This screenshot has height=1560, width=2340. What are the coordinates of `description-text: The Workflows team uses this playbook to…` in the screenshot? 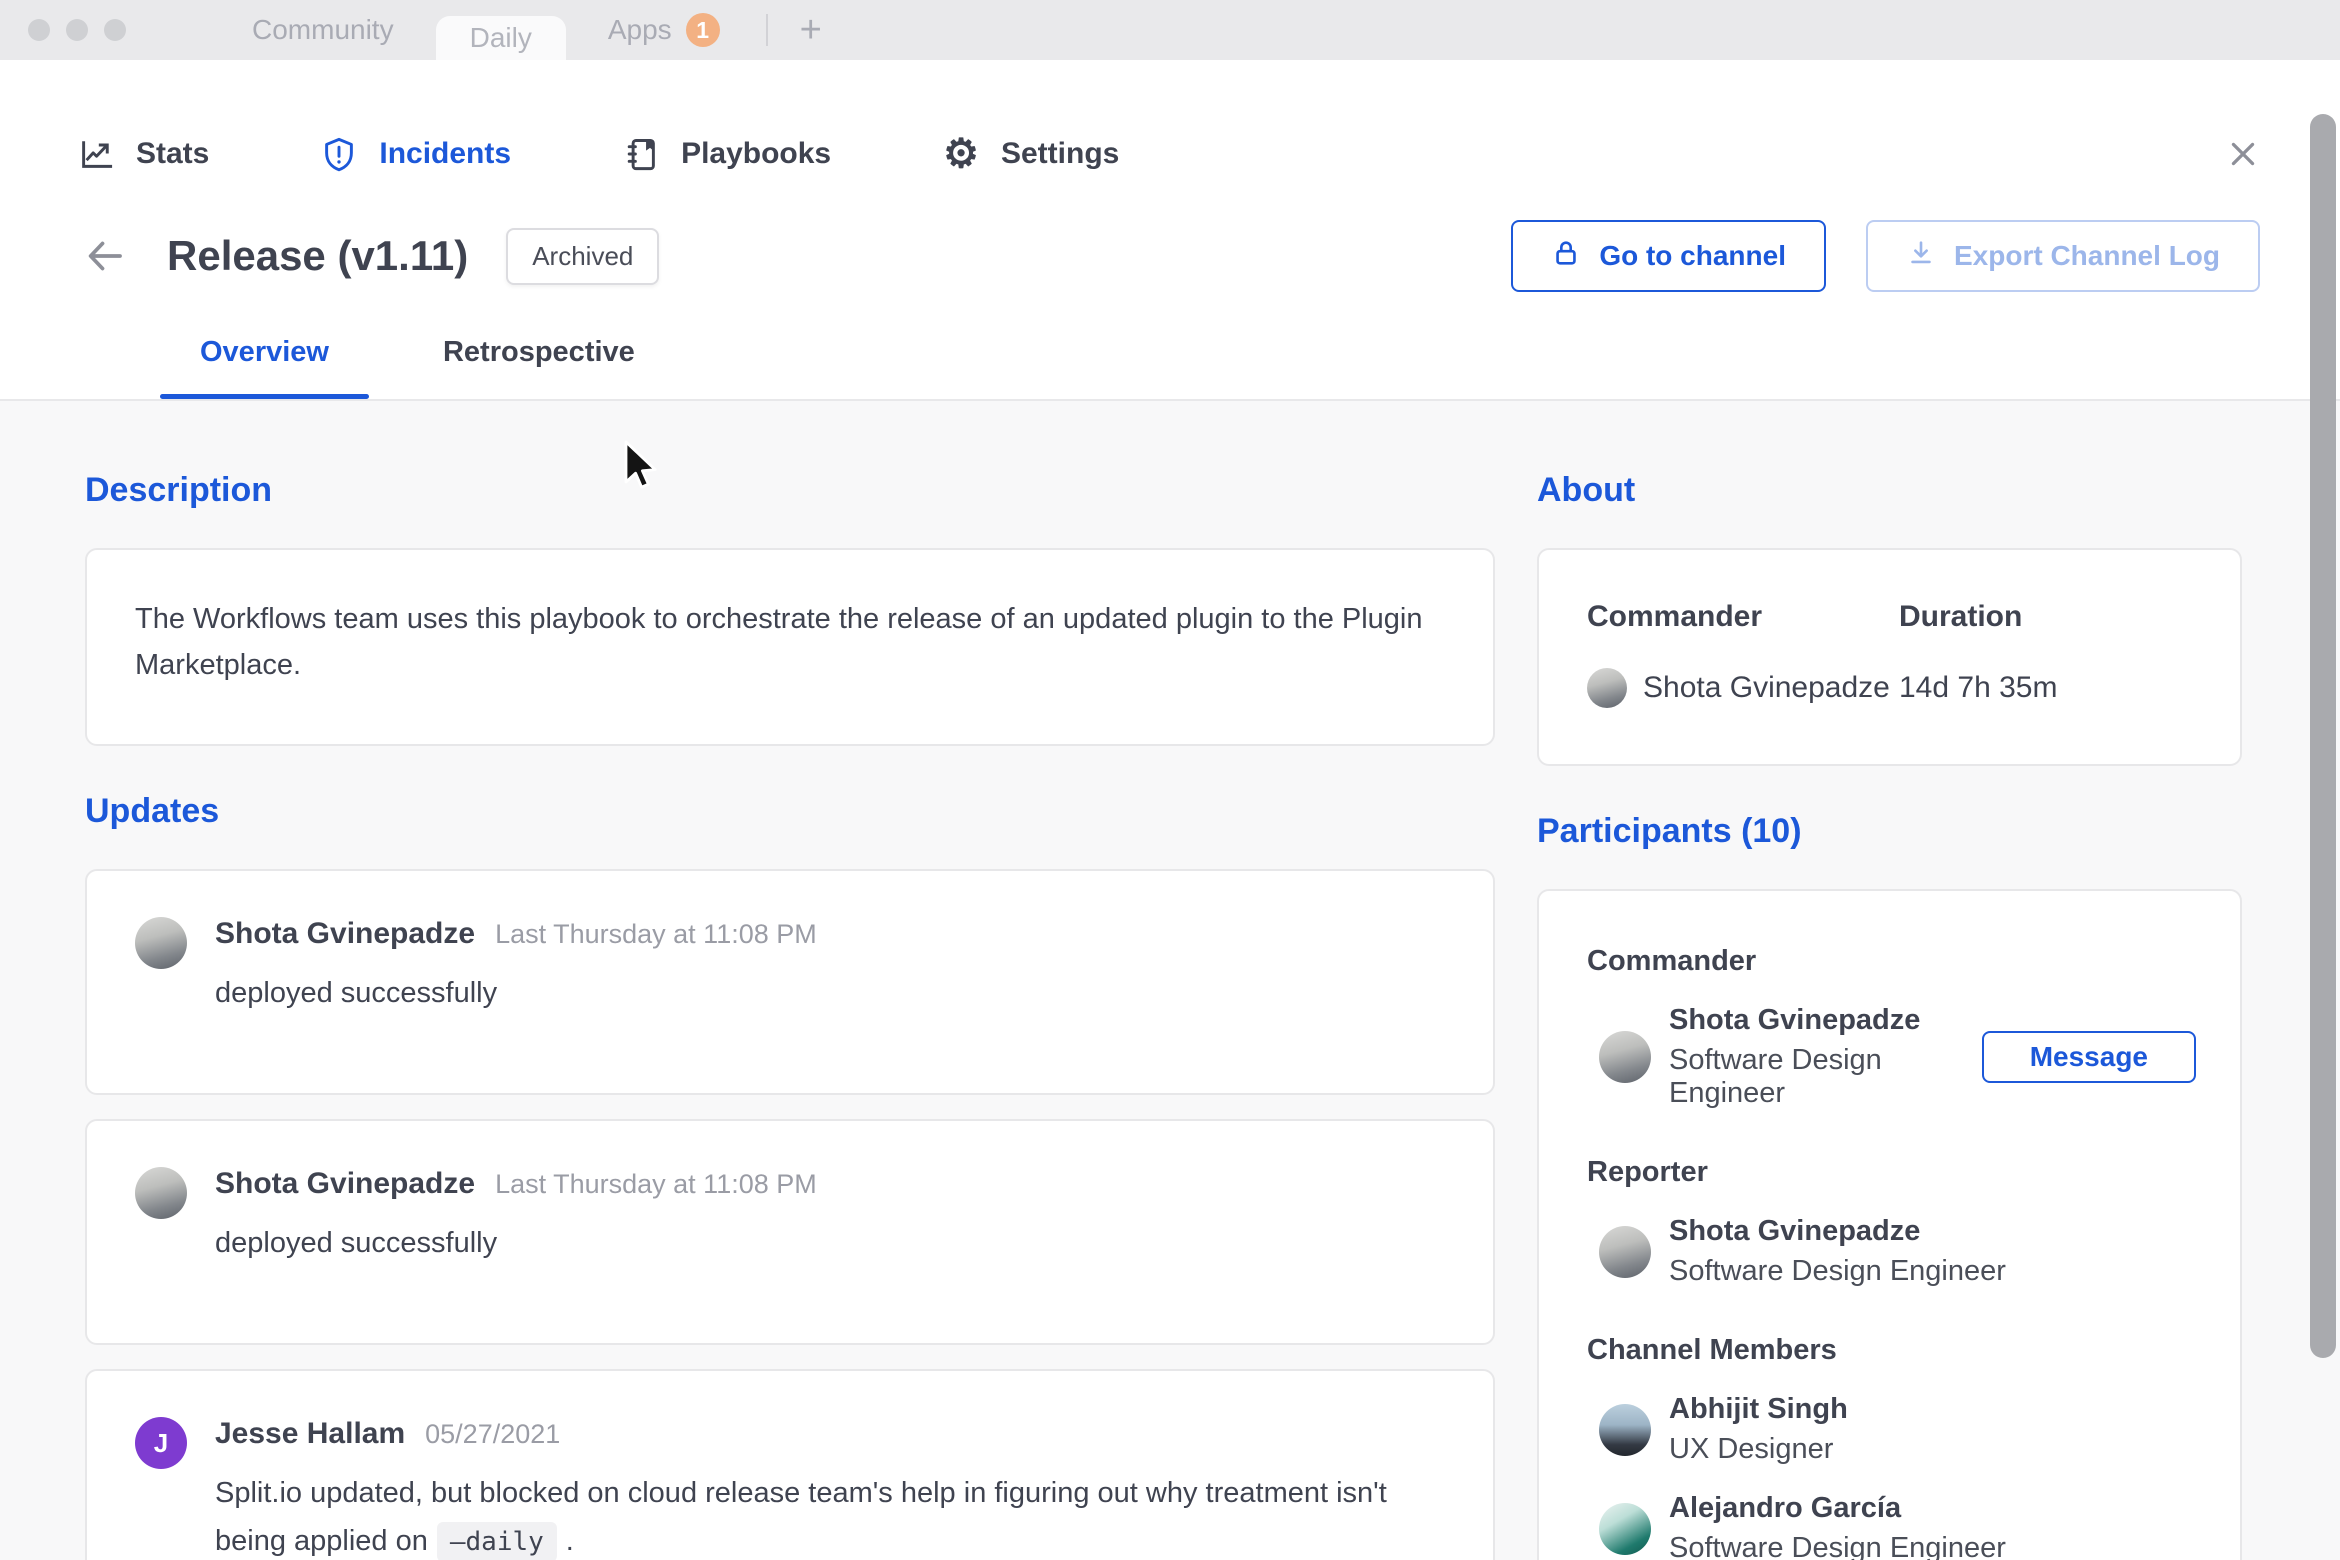 It's located at (779, 642).